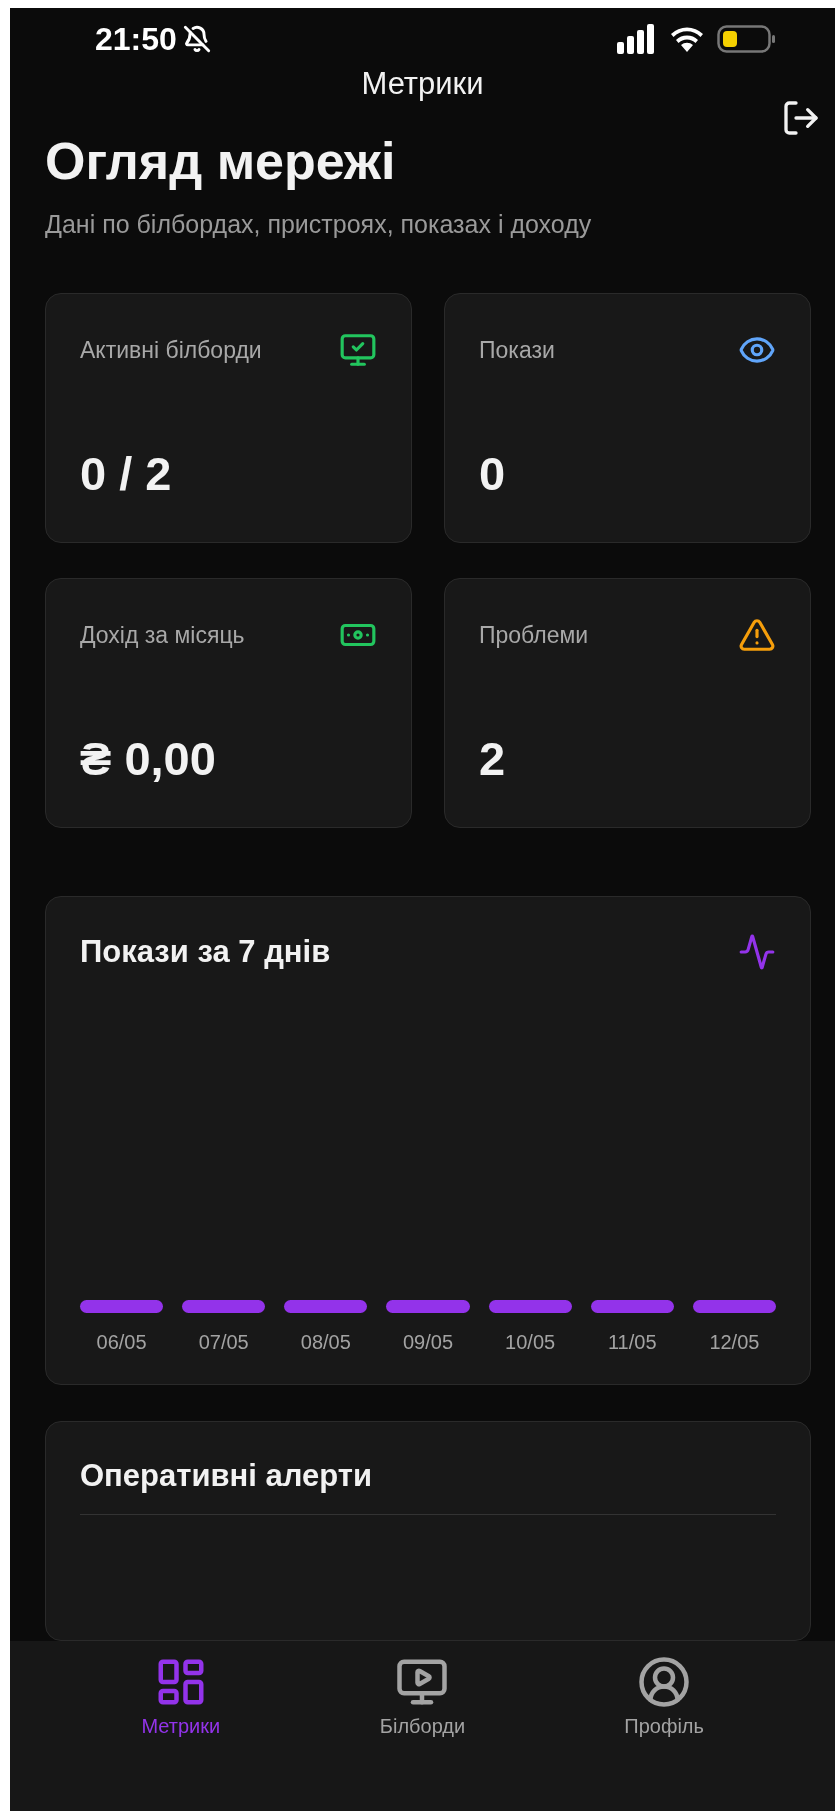 The image size is (835, 1811). I want to click on stat-value: 0 / 2, so click(126, 473).